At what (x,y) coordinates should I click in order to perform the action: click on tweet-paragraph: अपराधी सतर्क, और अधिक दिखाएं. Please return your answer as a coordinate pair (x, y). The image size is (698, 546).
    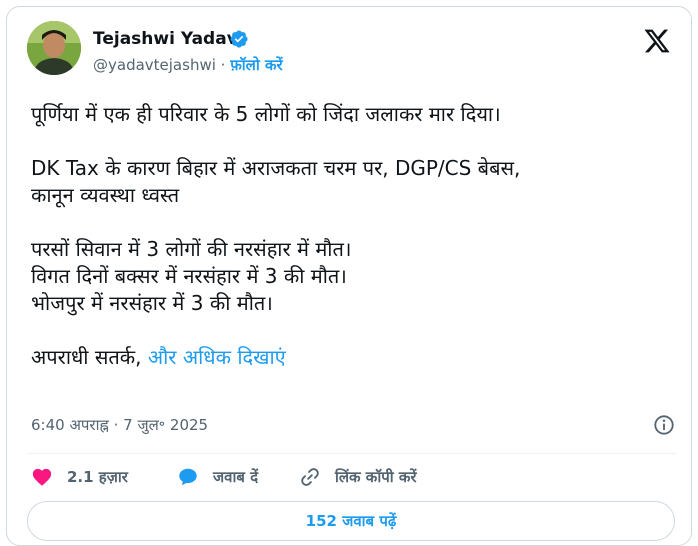
    Looking at the image, I should click on (351, 357).